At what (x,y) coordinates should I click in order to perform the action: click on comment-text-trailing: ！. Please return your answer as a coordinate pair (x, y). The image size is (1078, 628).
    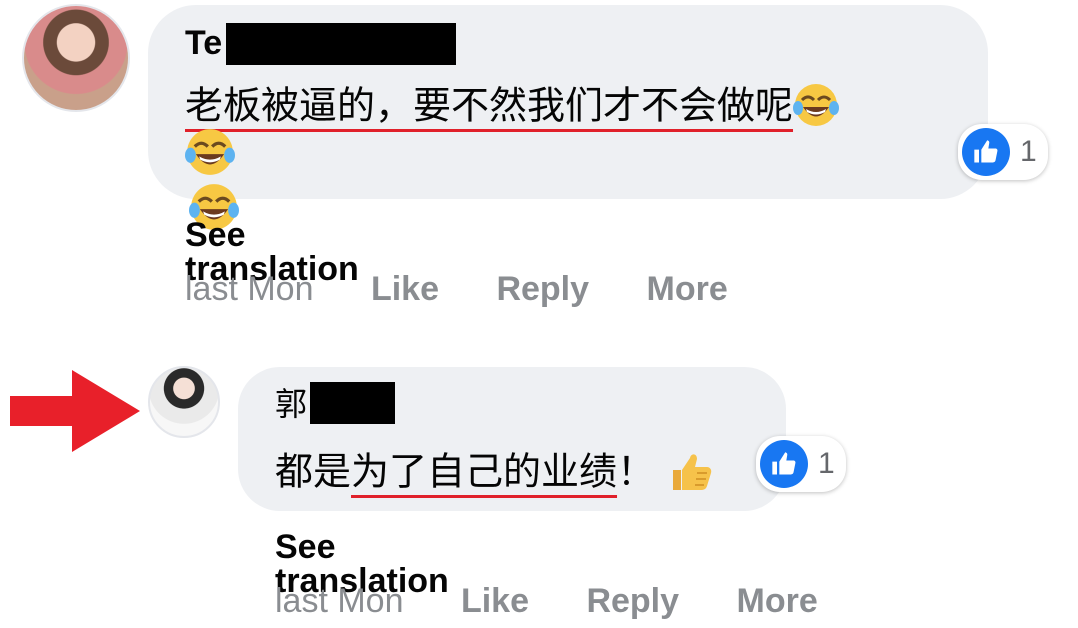
    Looking at the image, I should click on (636, 472).